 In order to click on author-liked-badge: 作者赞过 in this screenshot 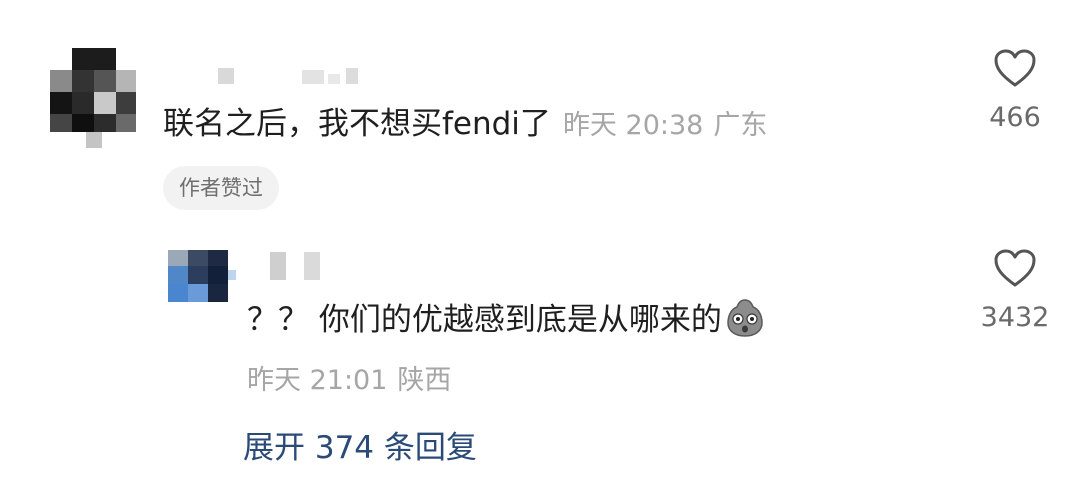, I will do `click(221, 188)`.